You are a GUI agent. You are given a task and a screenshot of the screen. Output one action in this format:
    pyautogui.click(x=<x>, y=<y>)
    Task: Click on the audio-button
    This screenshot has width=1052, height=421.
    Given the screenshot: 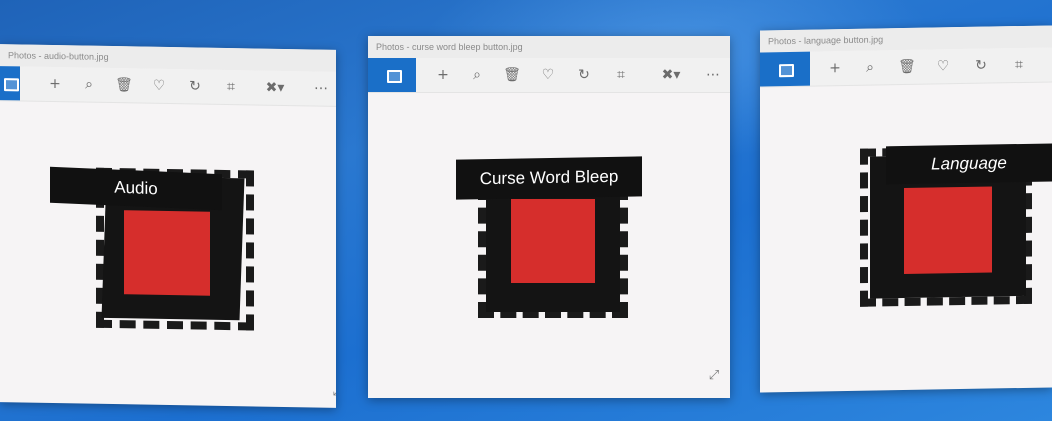 What is the action you would take?
    pyautogui.click(x=167, y=253)
    